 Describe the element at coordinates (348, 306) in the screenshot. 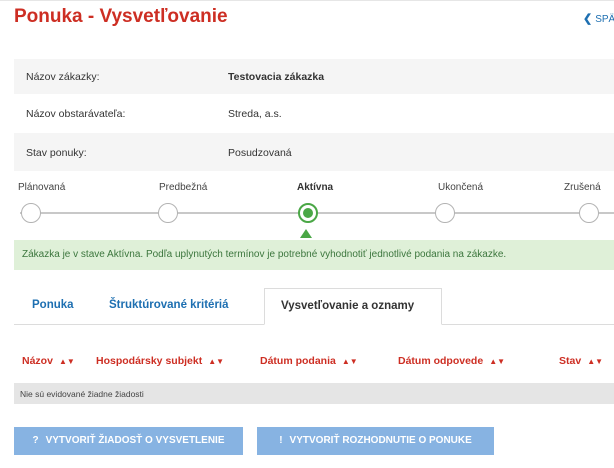

I see `tab-label: Vysvetľovanie a oznamy` at that location.